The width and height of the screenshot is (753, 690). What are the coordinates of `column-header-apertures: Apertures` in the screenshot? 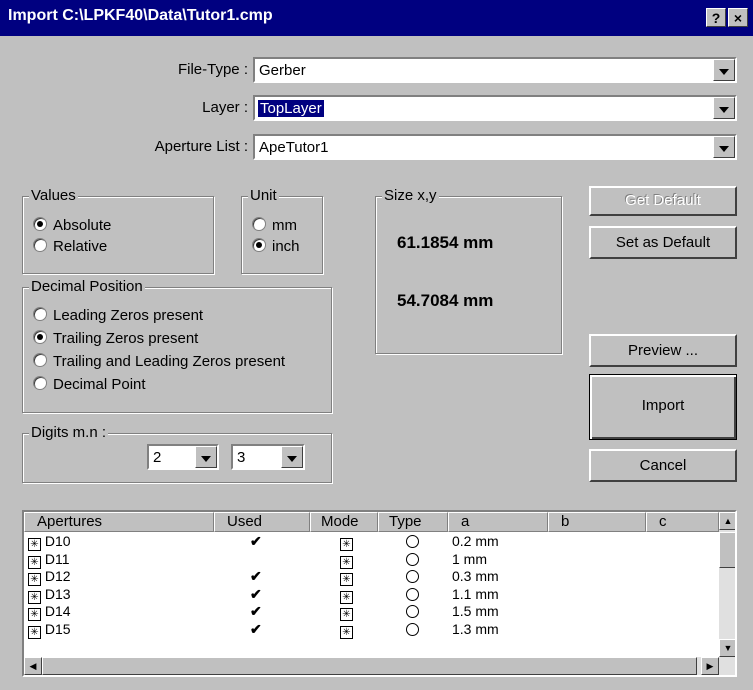 It's located at (119, 522).